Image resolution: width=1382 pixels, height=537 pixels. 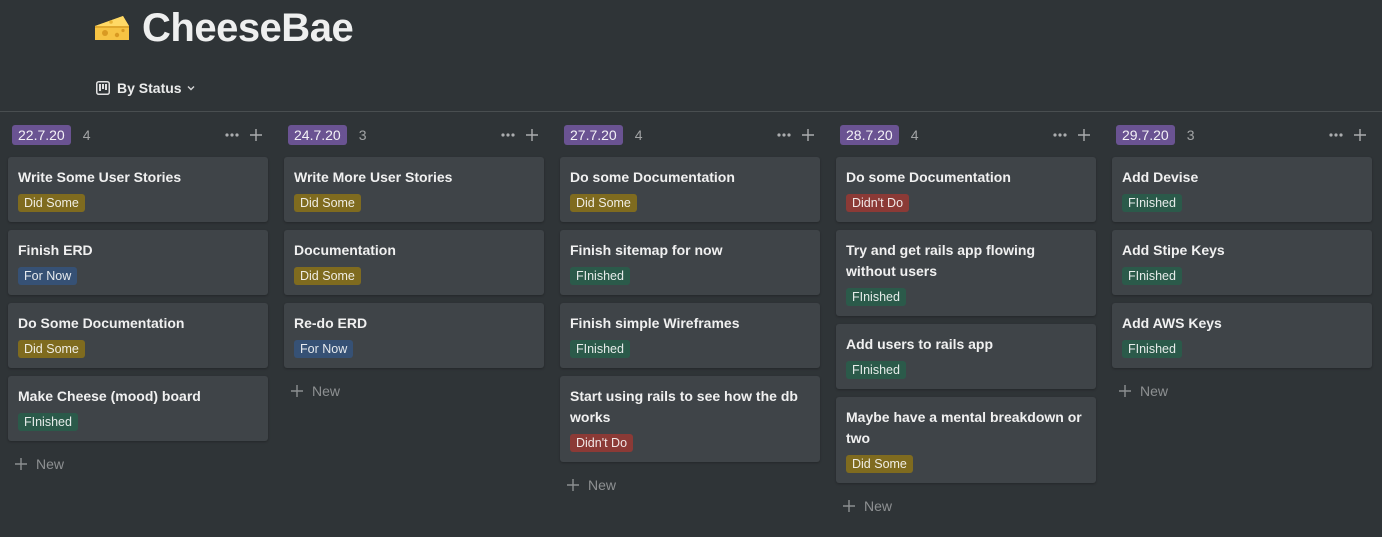 What do you see at coordinates (414, 189) in the screenshot?
I see `card: Write More User Stories Did Some` at bounding box center [414, 189].